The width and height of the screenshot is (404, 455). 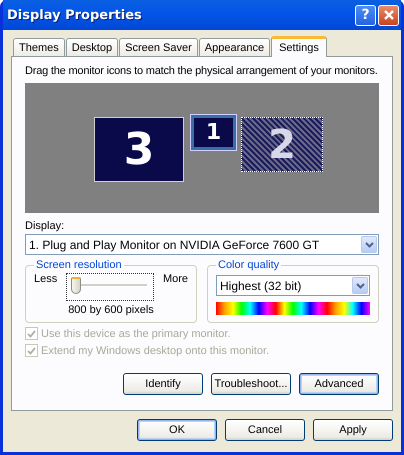 What do you see at coordinates (76, 285) in the screenshot?
I see `slider-thumb` at bounding box center [76, 285].